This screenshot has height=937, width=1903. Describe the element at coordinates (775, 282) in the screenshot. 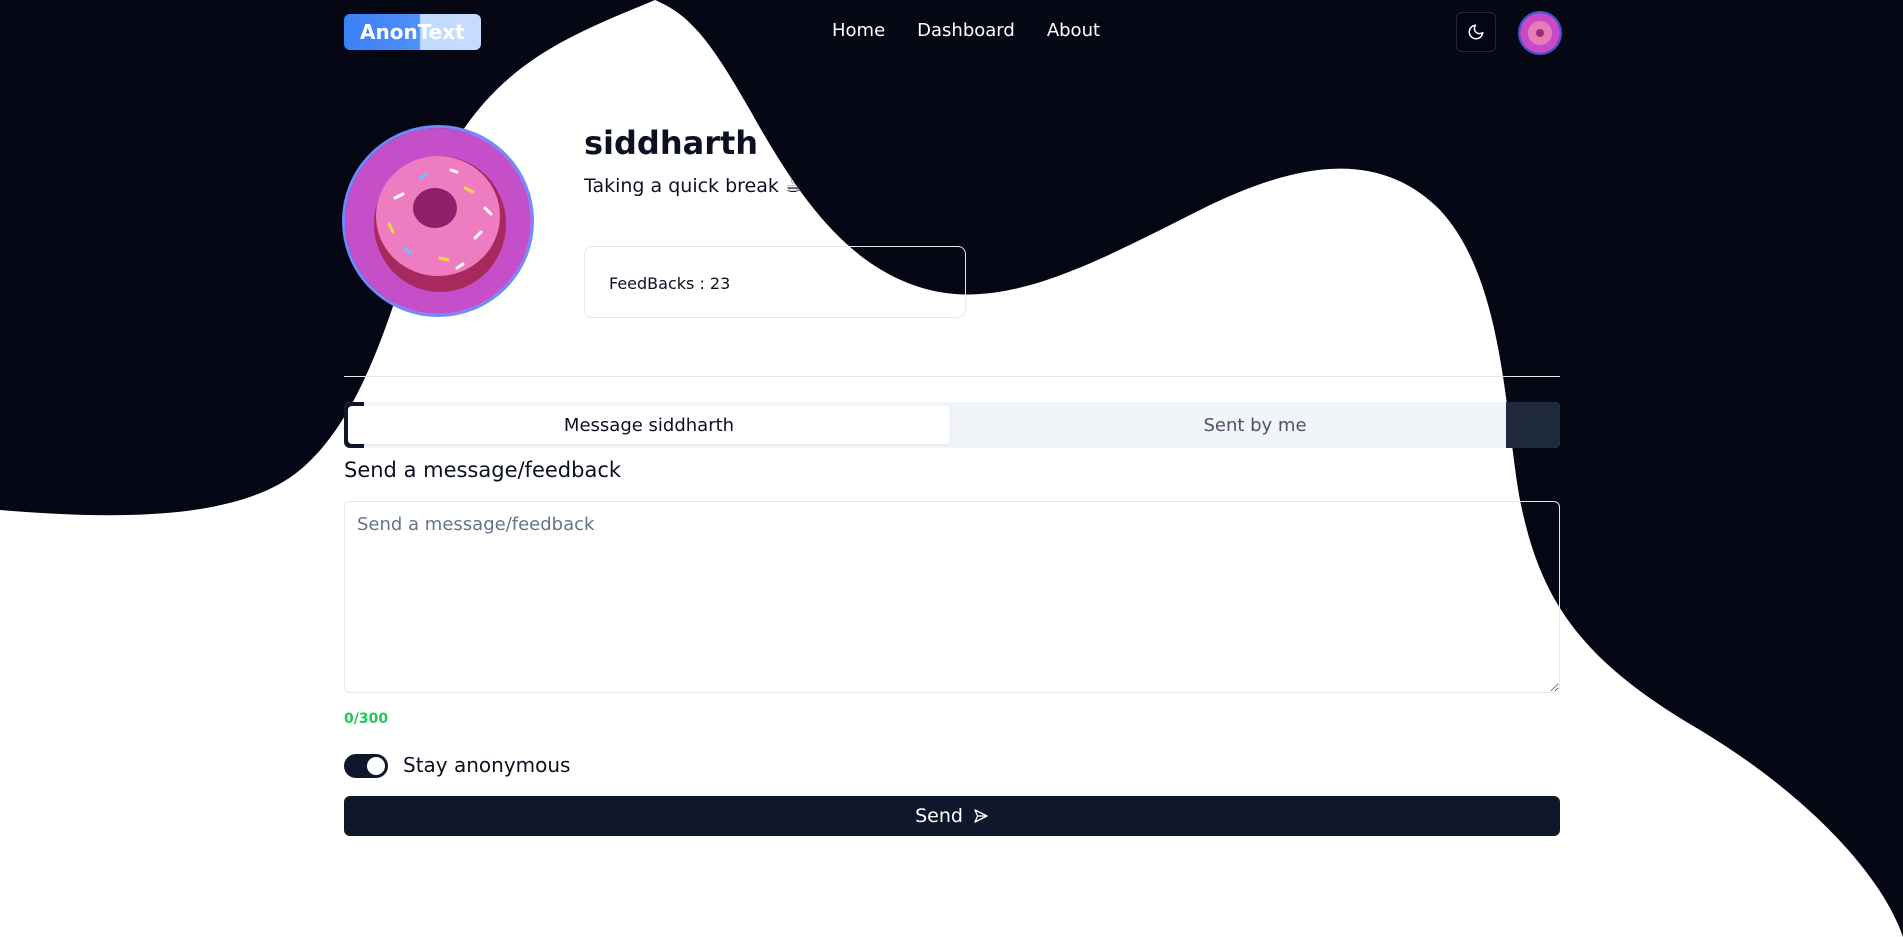

I see `feedbacks-card: FeedBacks : 23` at that location.